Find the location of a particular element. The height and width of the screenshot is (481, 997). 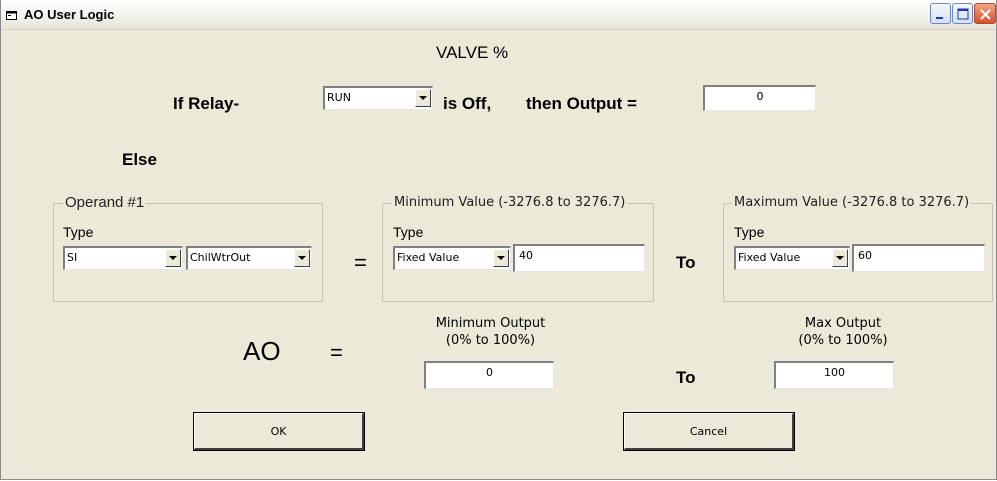

close-icon is located at coordinates (985, 14).